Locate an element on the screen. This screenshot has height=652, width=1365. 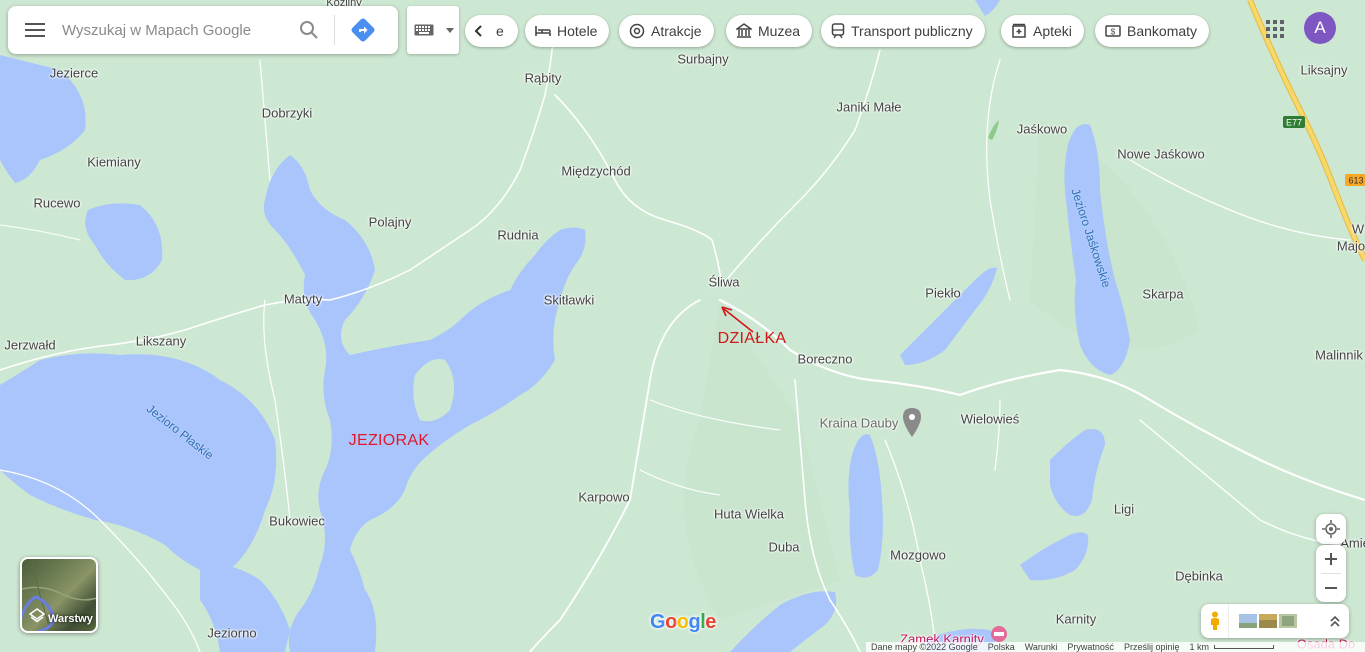
place-label: Rąbity is located at coordinates (543, 78).